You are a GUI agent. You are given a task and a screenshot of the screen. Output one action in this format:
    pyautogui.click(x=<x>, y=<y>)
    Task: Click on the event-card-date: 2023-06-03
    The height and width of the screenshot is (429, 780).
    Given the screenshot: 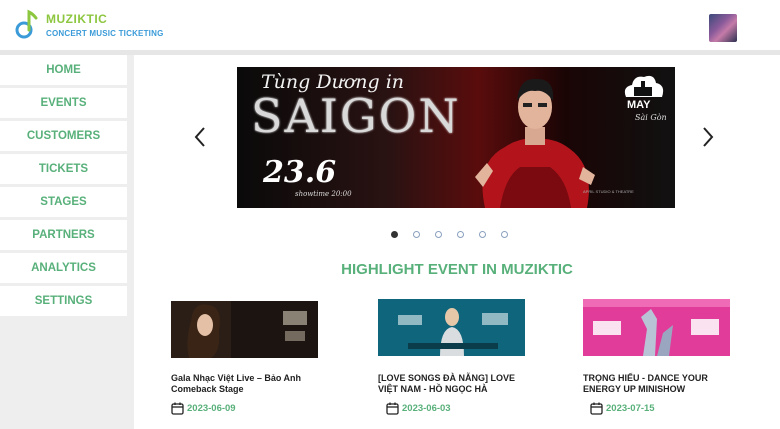 What is the action you would take?
    pyautogui.click(x=418, y=408)
    